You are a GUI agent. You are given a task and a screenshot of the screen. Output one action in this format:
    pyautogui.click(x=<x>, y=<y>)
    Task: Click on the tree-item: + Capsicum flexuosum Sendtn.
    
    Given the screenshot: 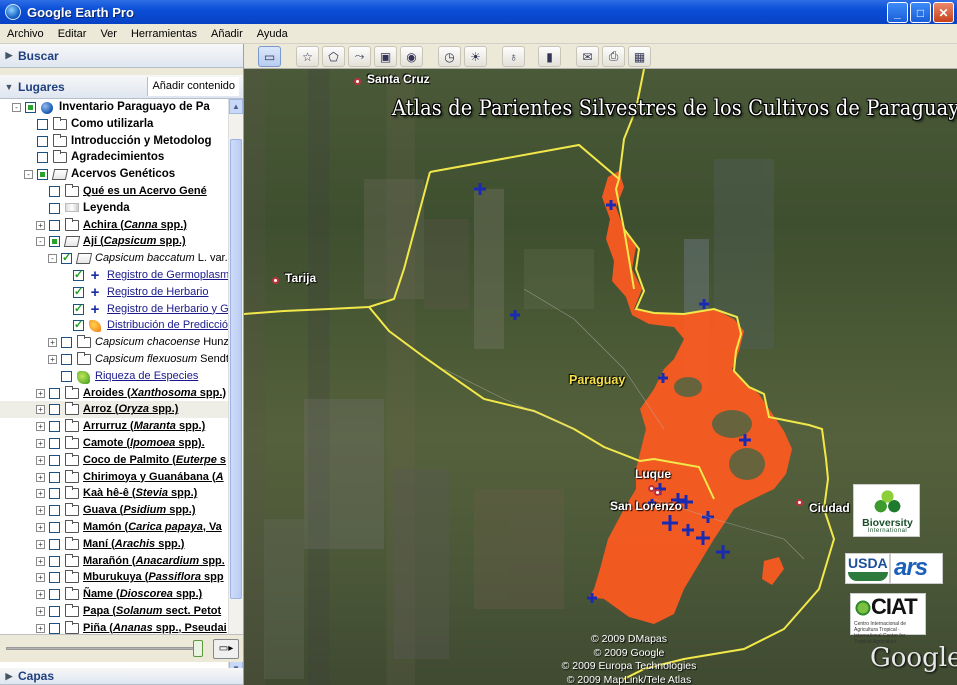 What is the action you would take?
    pyautogui.click(x=114, y=359)
    